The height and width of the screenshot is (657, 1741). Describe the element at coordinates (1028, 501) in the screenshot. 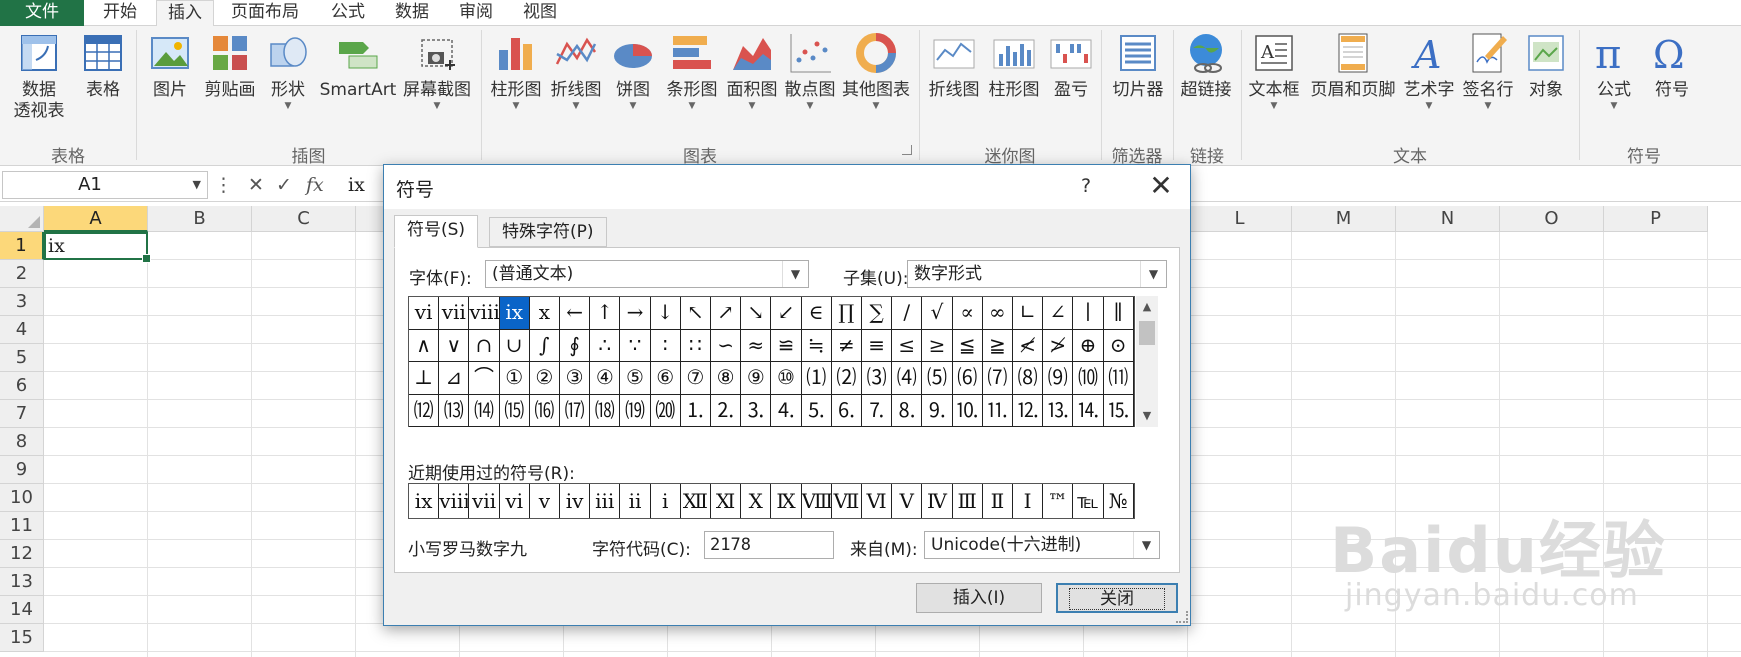

I see `recent-symbol-cell: Ⅰ` at that location.